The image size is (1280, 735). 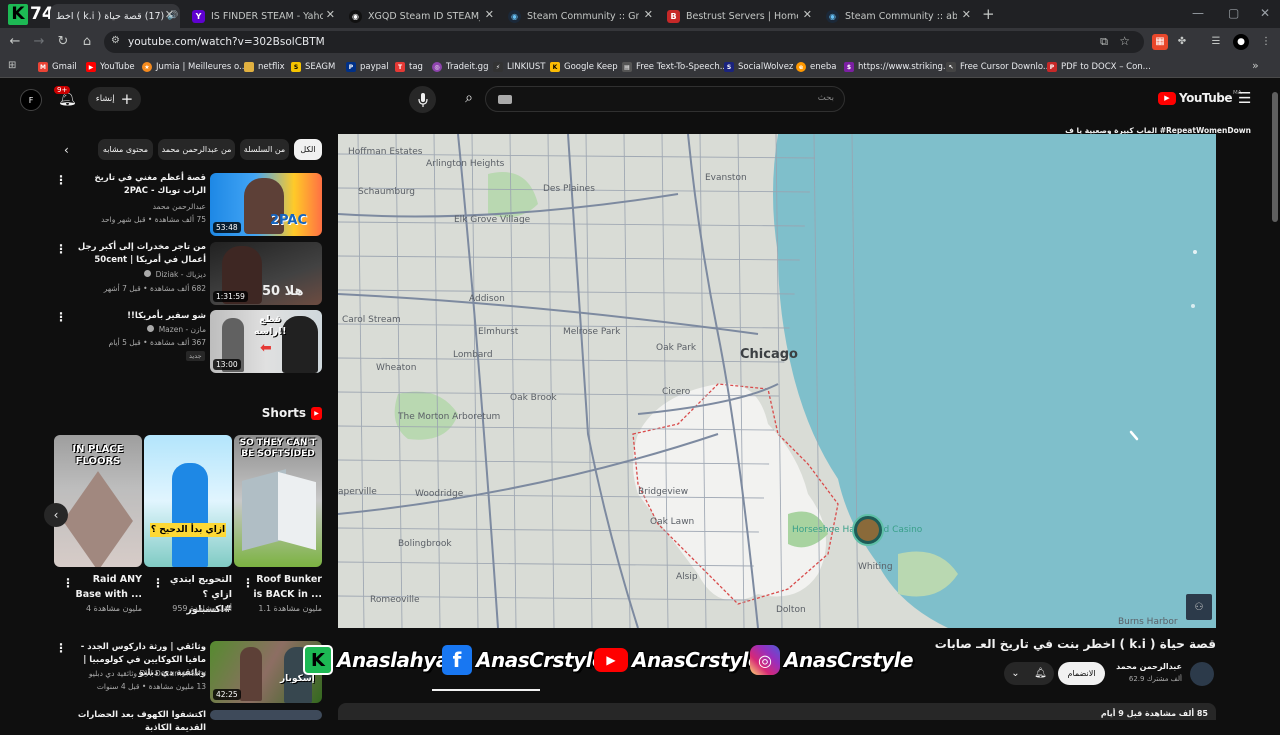 What do you see at coordinates (115, 16) in the screenshot?
I see `tab-youtube-video: (17) قصة حياة ( k.i ) اخط 🔊 ✕` at bounding box center [115, 16].